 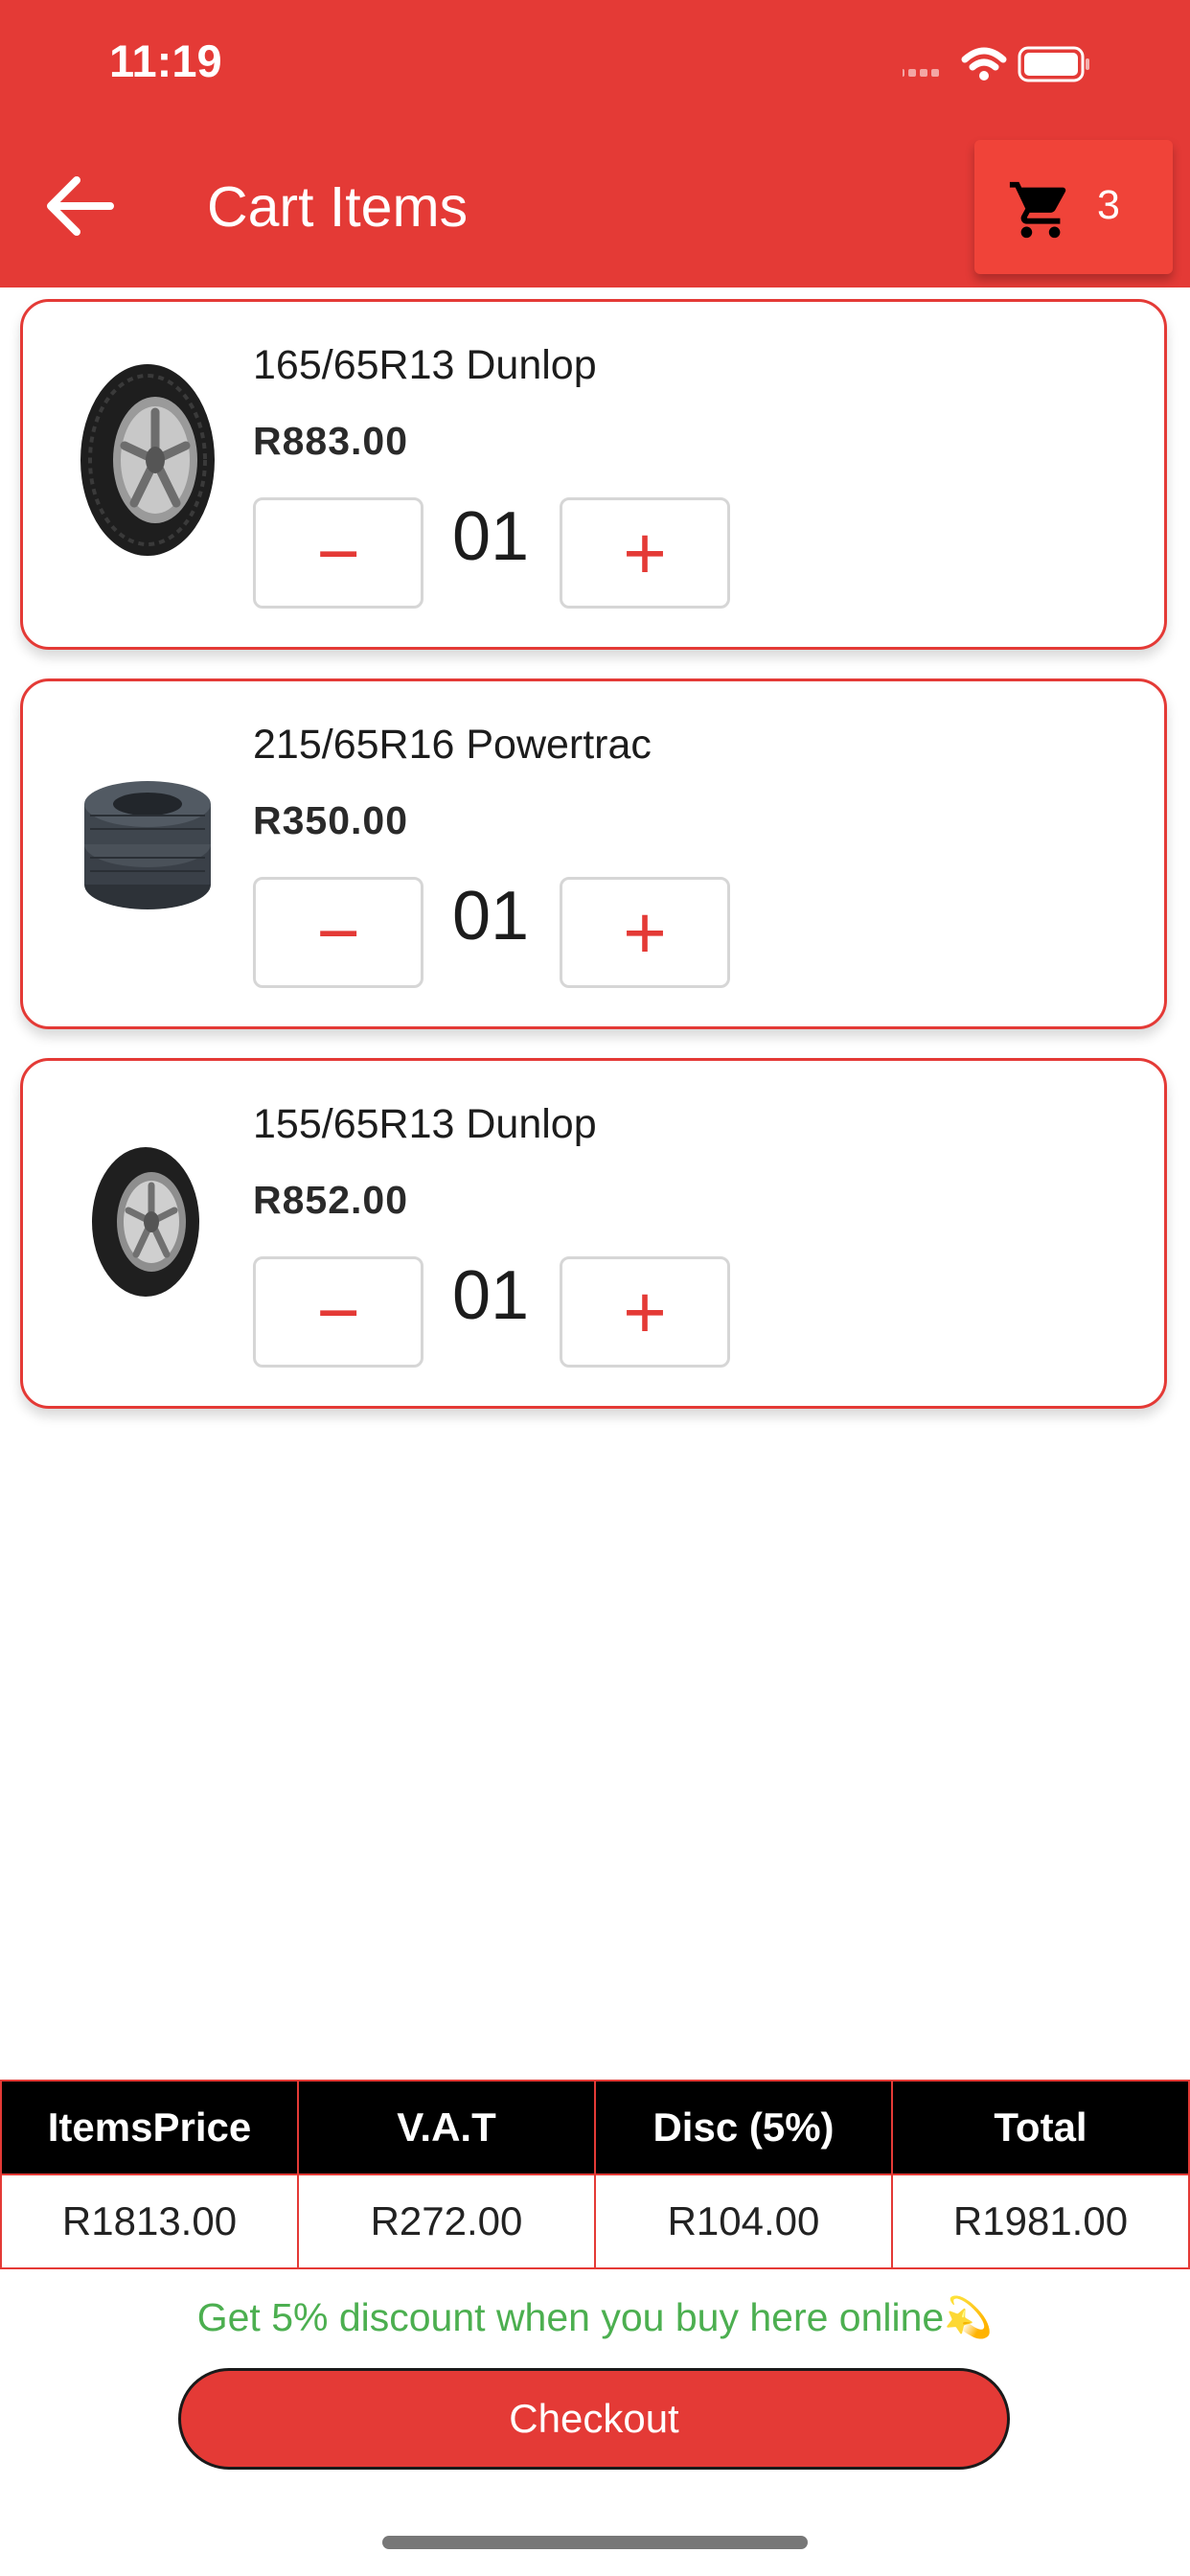 What do you see at coordinates (447, 2221) in the screenshot?
I see `vat-value: R272.00` at bounding box center [447, 2221].